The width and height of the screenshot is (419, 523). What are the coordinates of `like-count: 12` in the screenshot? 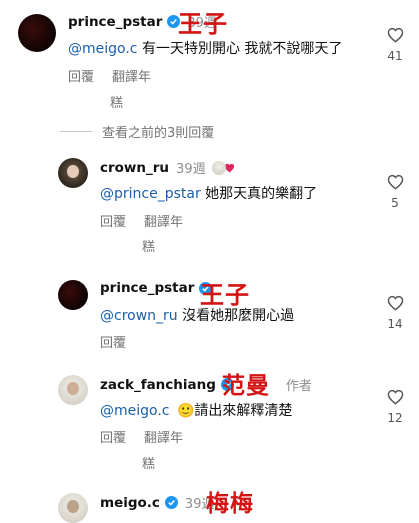 It's located at (395, 418).